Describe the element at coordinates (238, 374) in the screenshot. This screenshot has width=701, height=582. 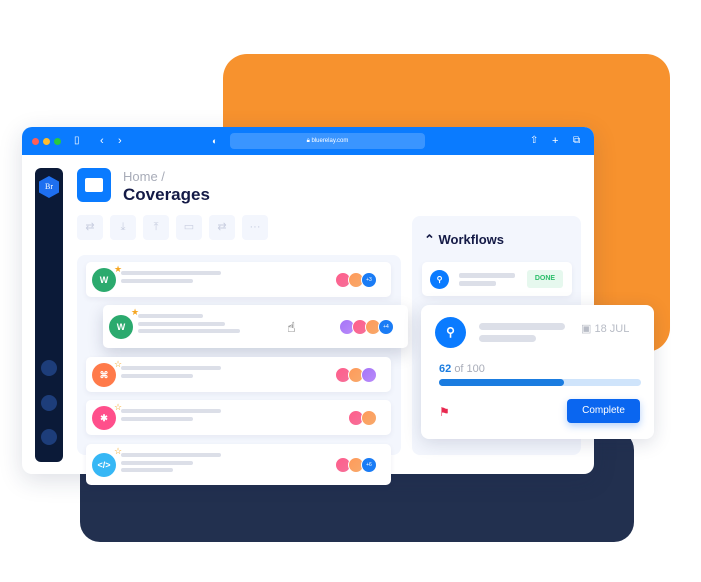
I see `file-row: ⌘ ☆` at that location.